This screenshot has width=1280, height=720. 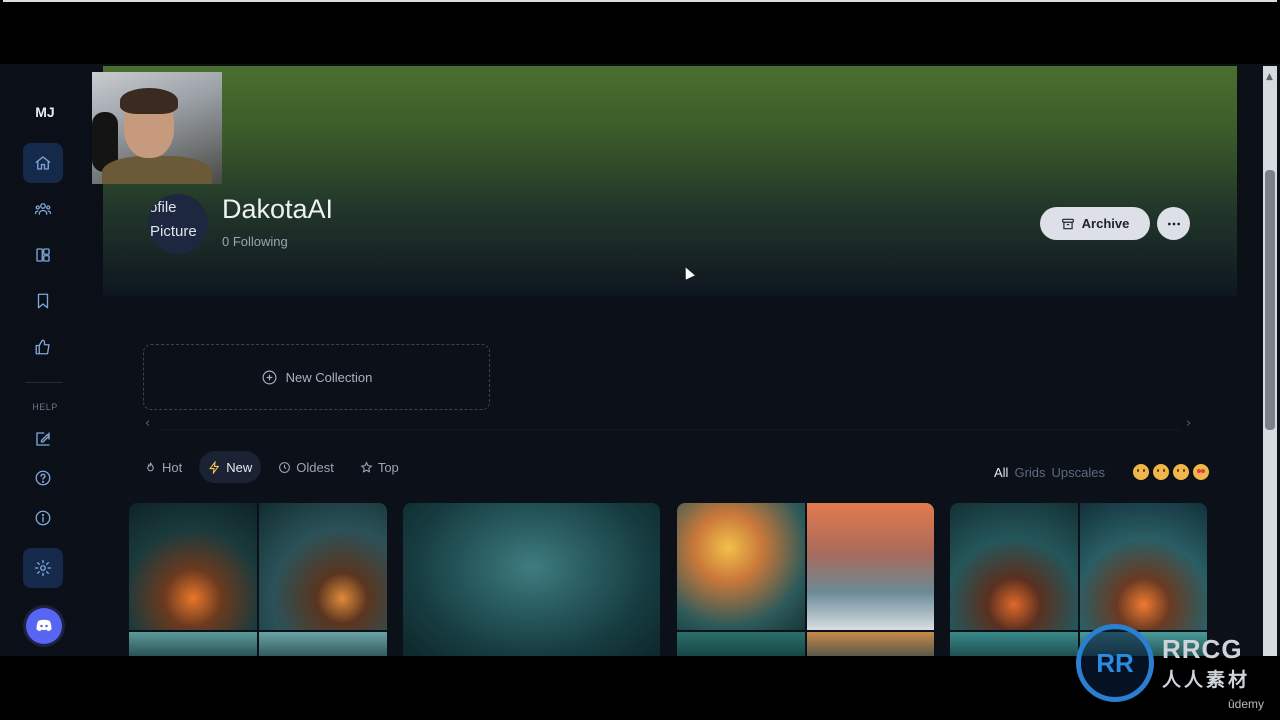 I want to click on star-icon, so click(x=366, y=466).